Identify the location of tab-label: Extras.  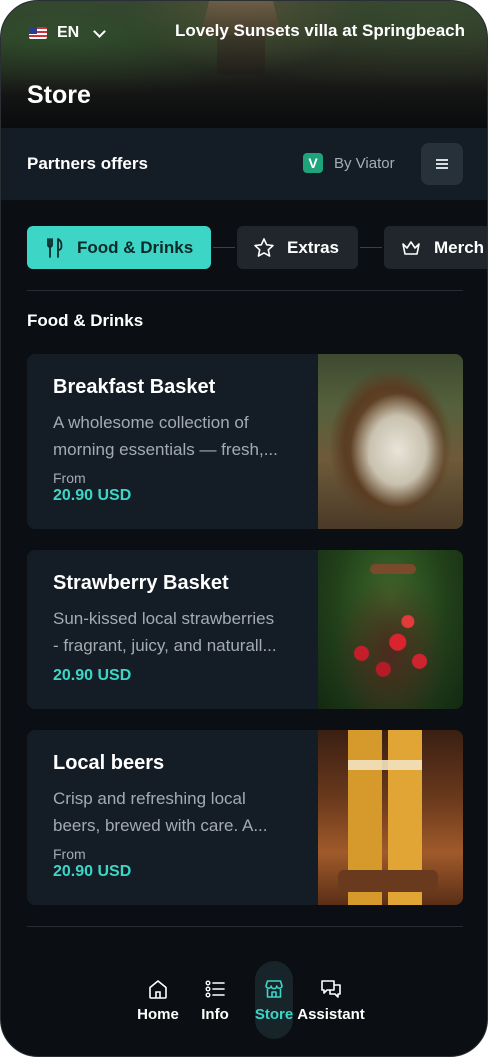
(313, 247).